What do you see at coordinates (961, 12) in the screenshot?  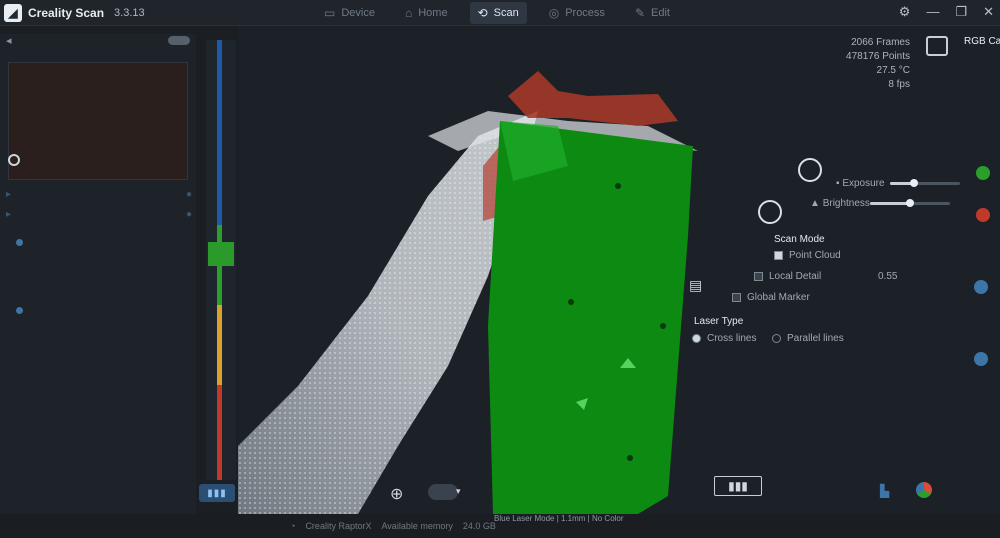 I see `restore-icon: ❐` at bounding box center [961, 12].